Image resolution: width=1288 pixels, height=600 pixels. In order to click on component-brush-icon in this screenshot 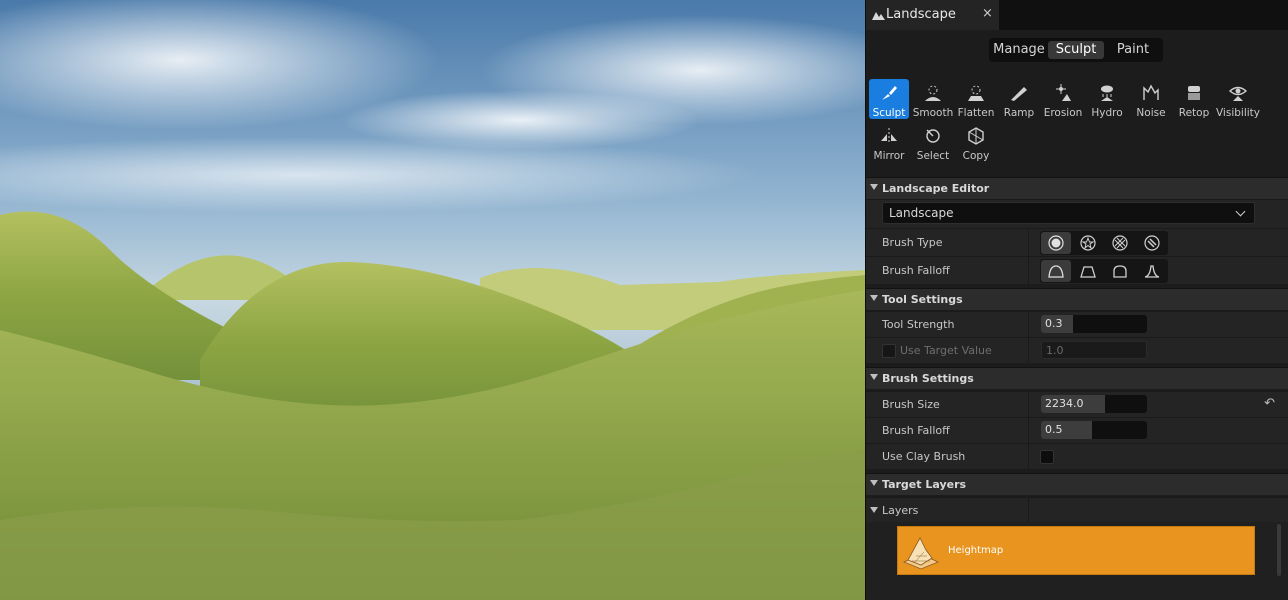, I will do `click(1152, 243)`.